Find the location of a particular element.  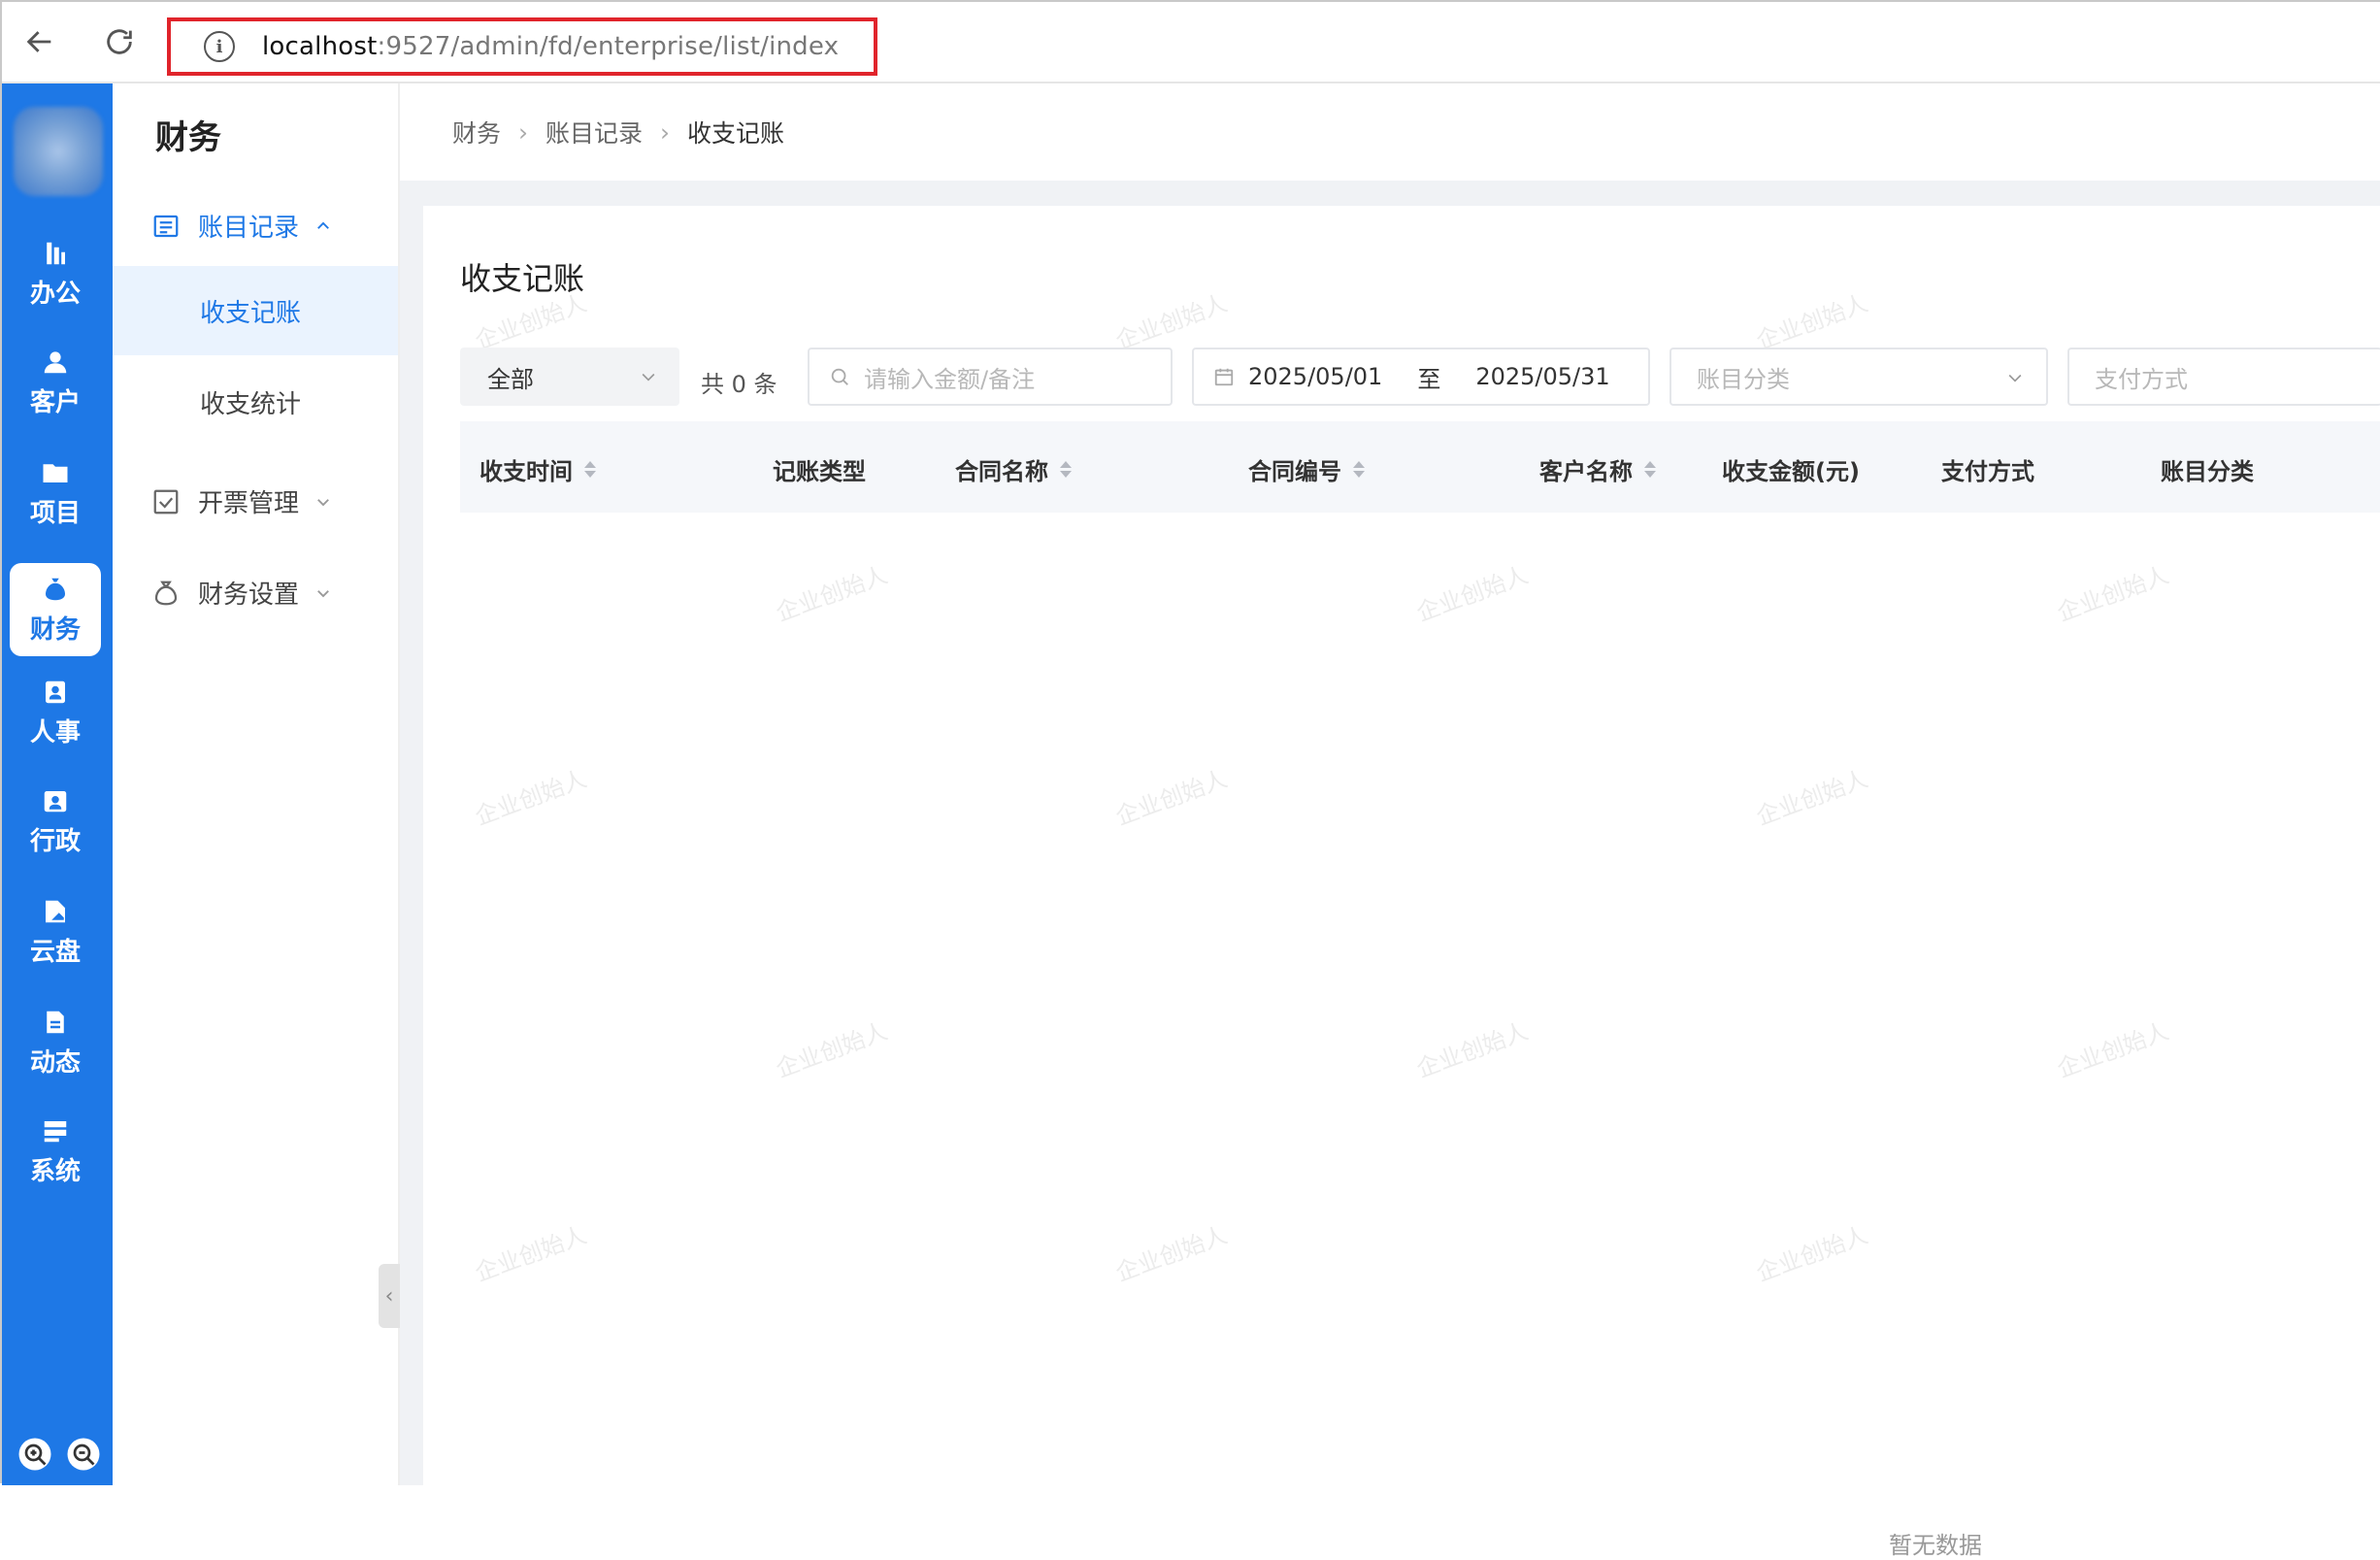

reload-icon is located at coordinates (119, 41).